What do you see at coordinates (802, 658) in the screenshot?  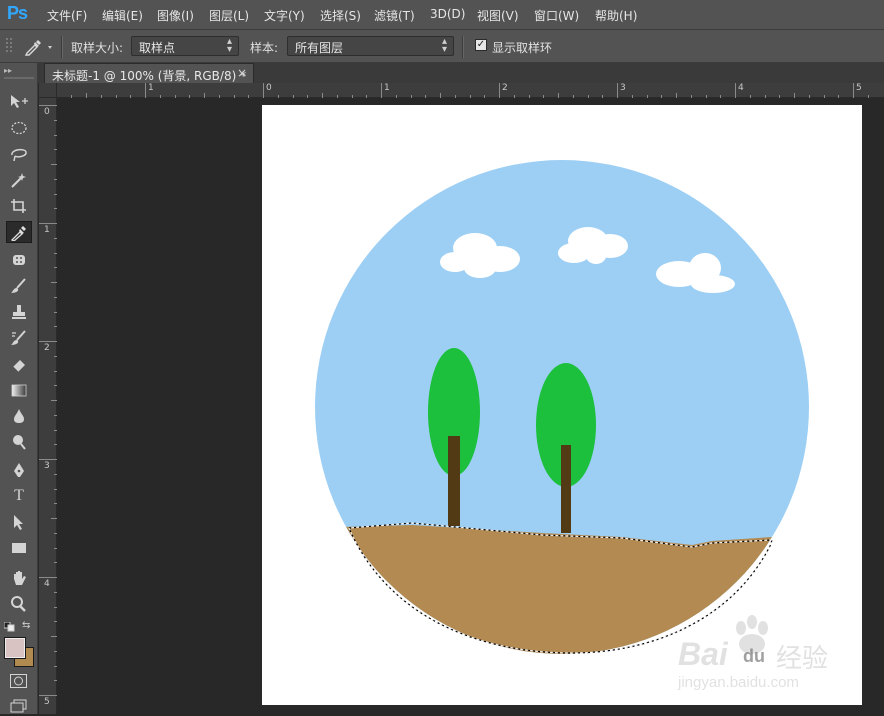 I see `watermark-cn: 经验` at bounding box center [802, 658].